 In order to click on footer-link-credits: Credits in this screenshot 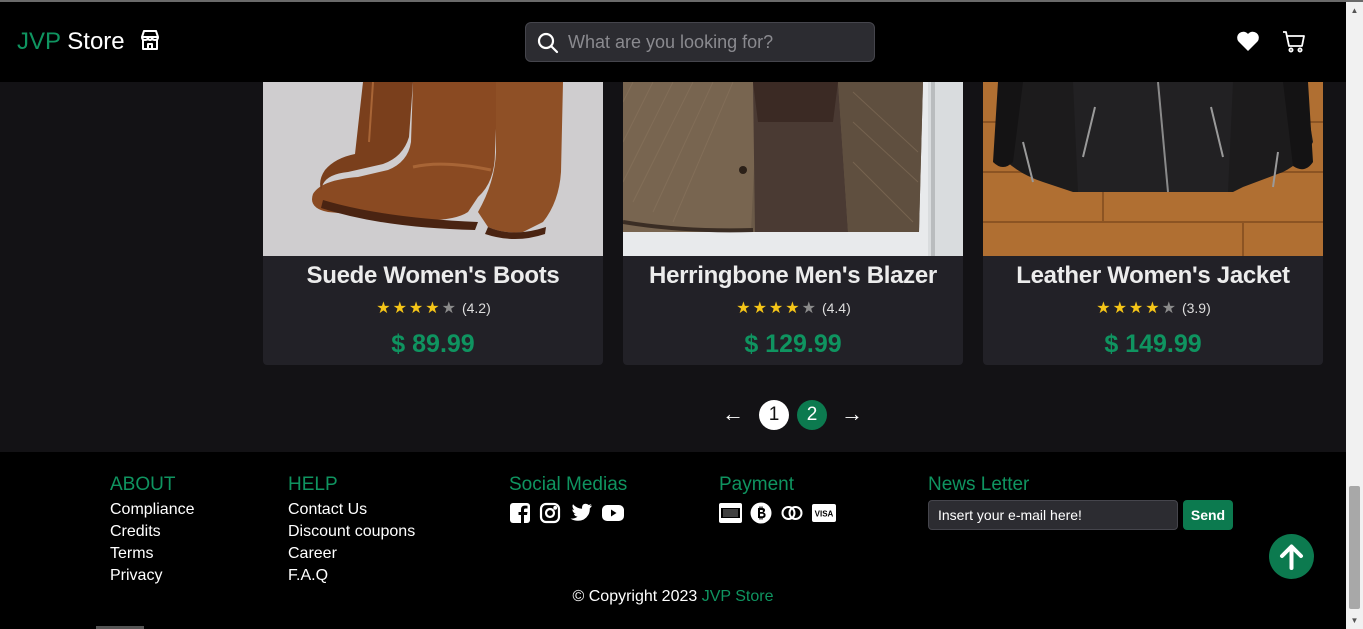, I will do `click(152, 532)`.